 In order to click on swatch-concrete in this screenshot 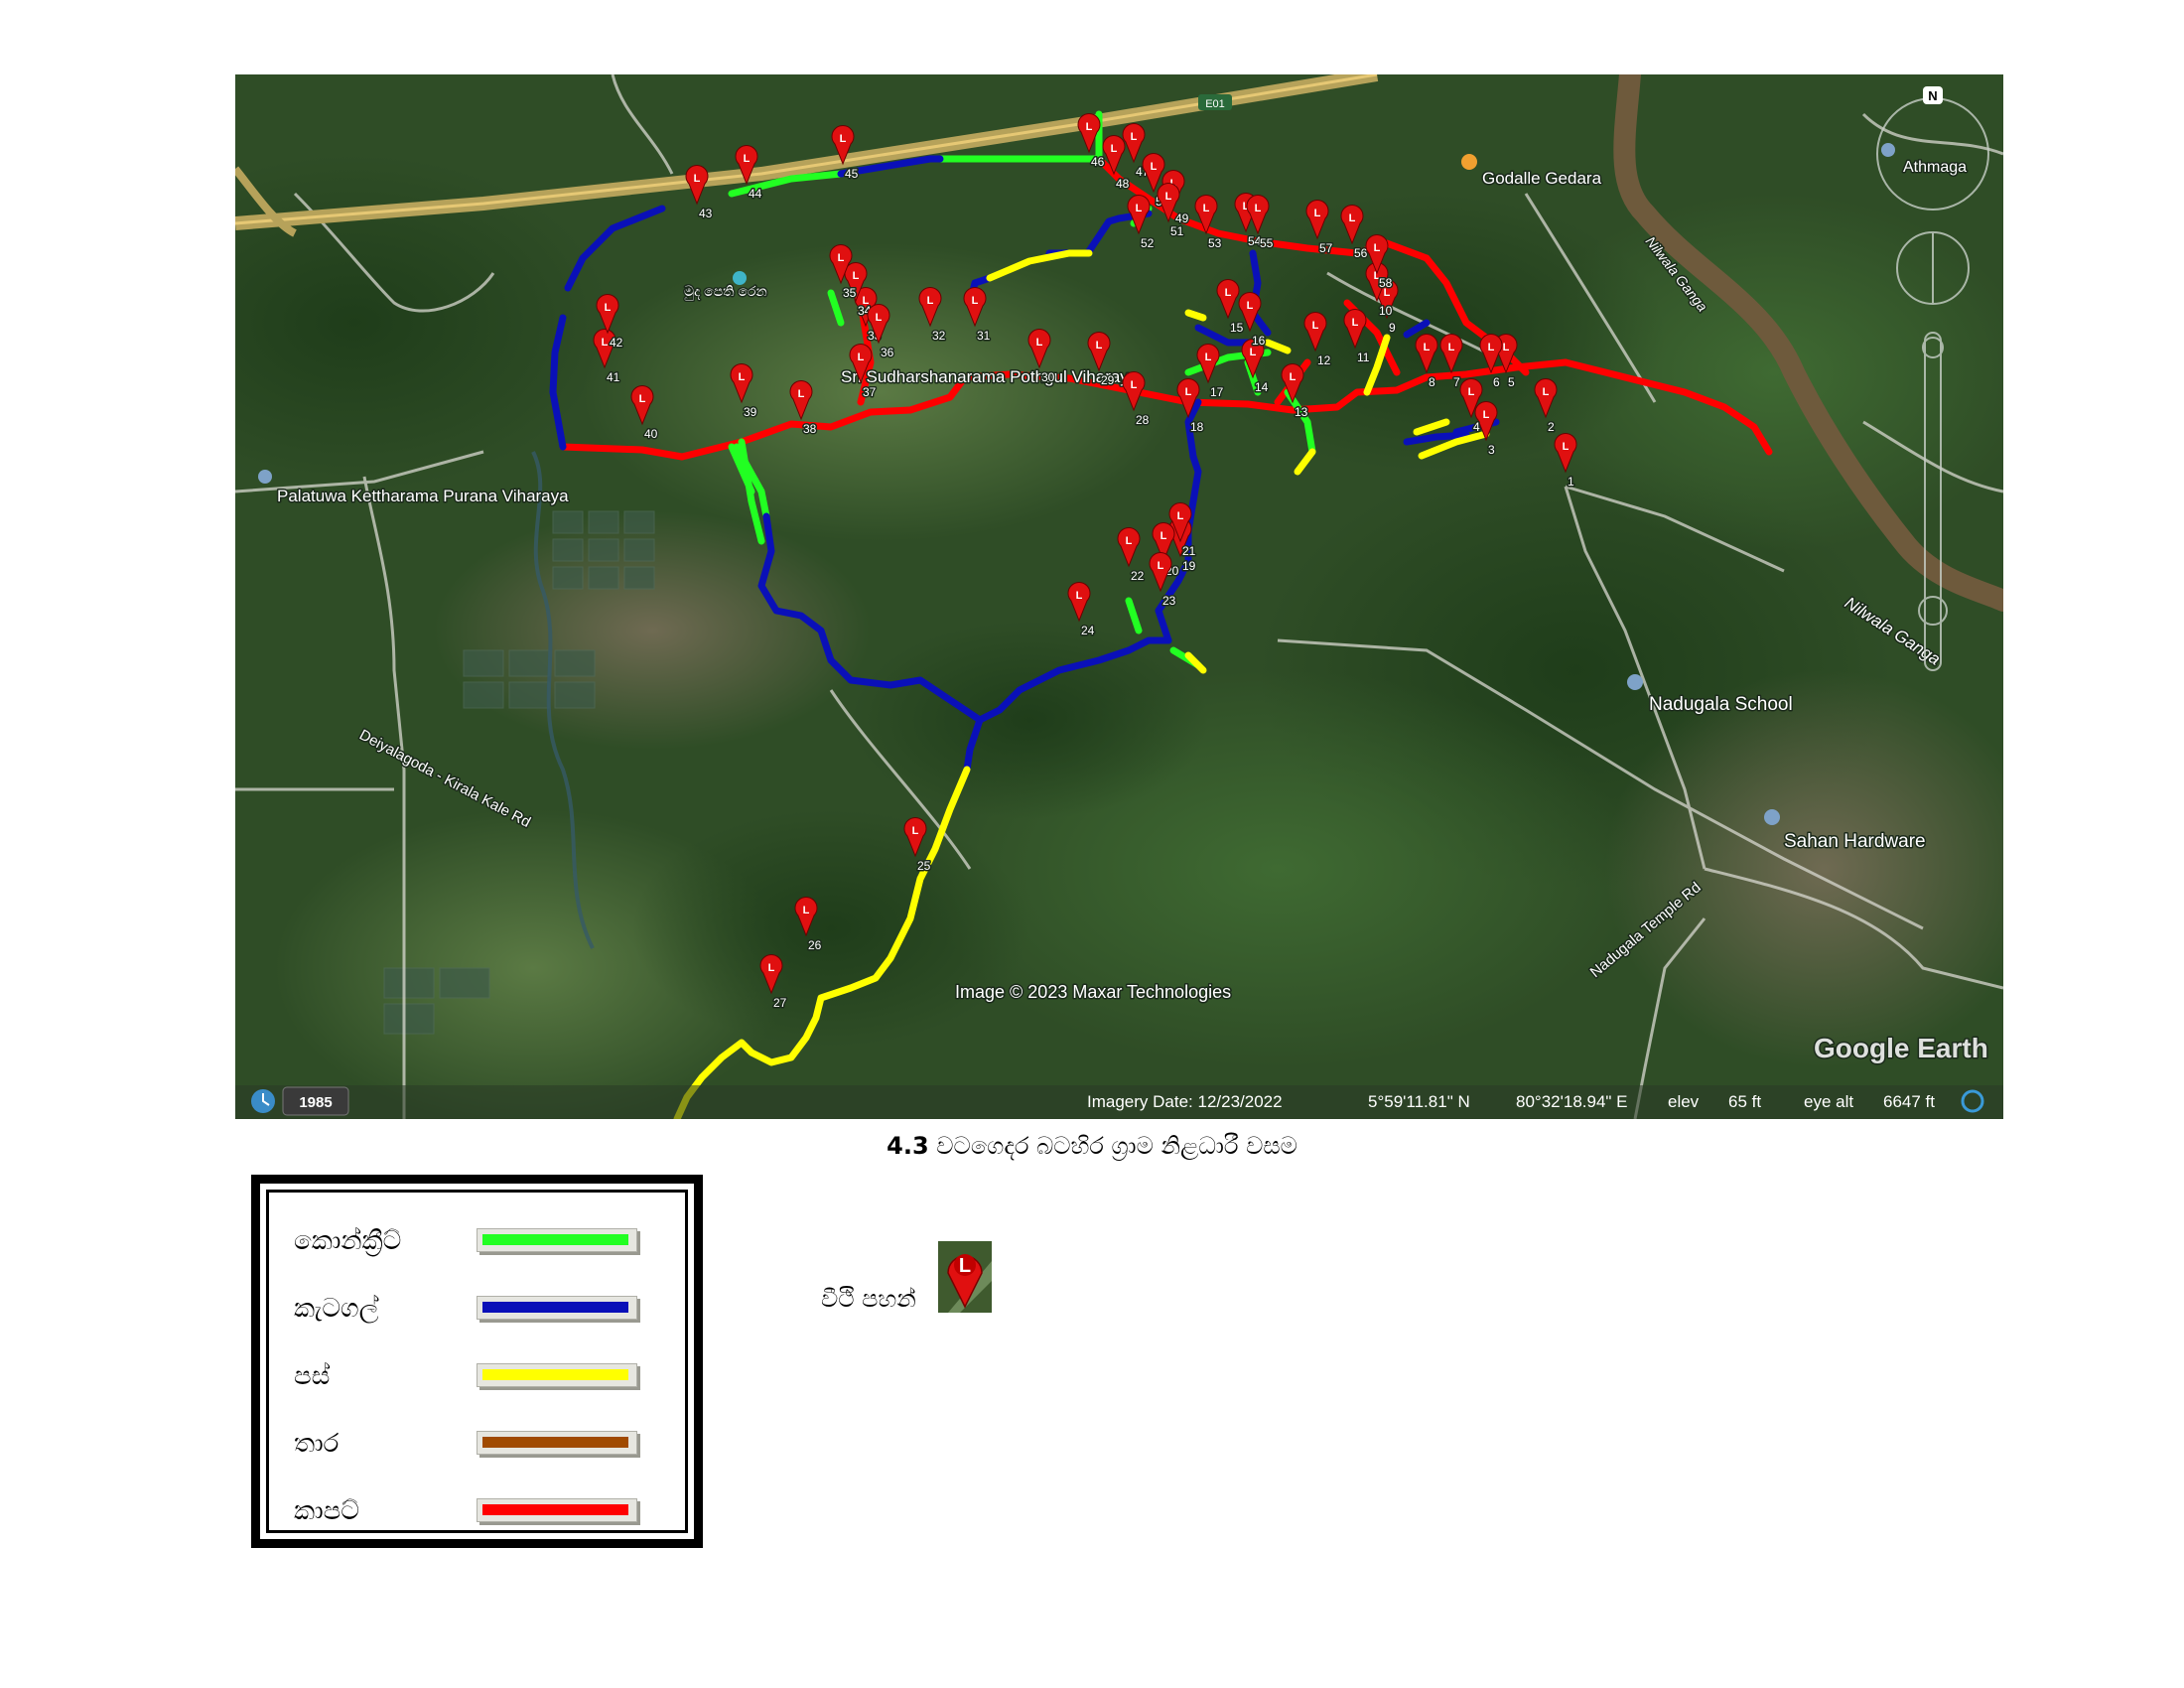, I will do `click(555, 1239)`.